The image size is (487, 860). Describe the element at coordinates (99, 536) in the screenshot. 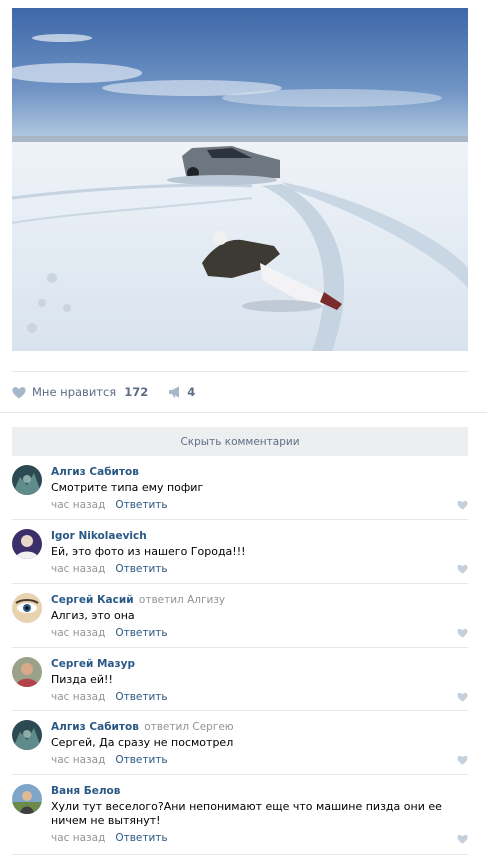

I see `comment-author: Igor Nikolaevich` at that location.